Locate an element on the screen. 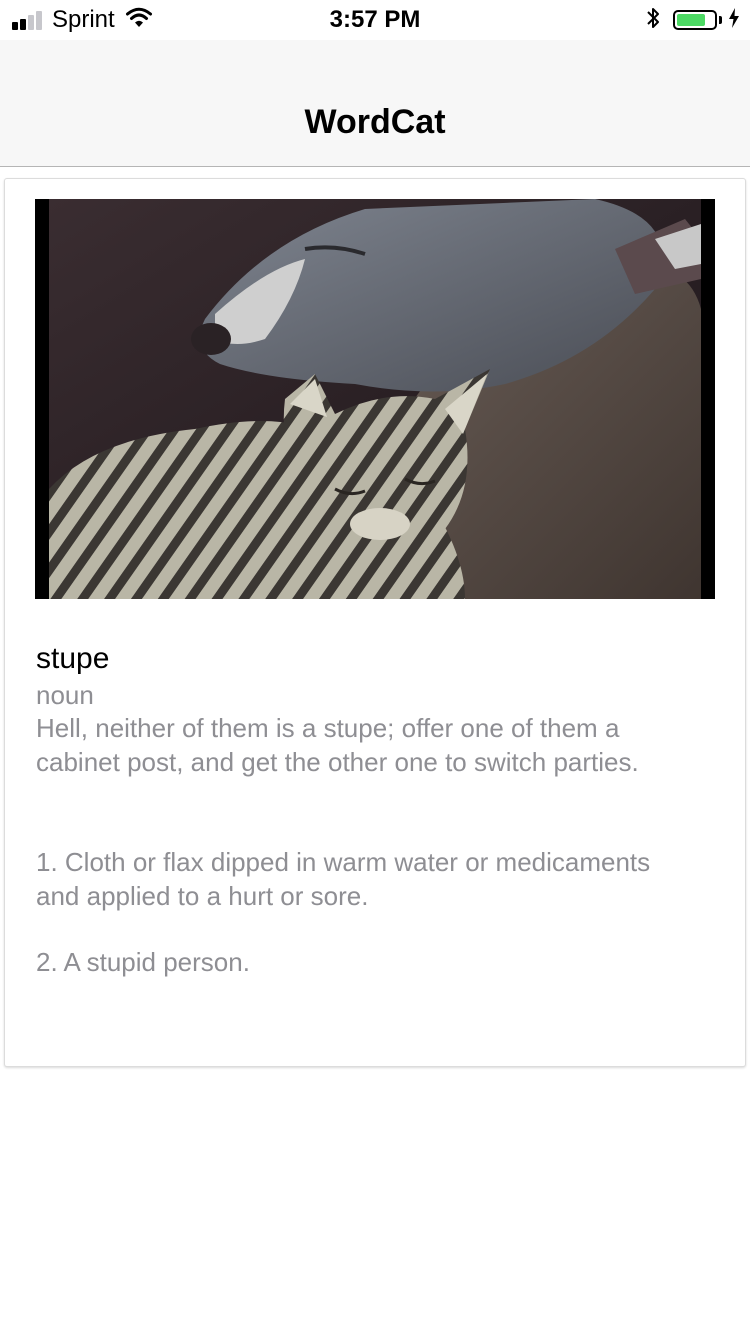 The height and width of the screenshot is (1334, 750). clock: 3:57 PM is located at coordinates (375, 19).